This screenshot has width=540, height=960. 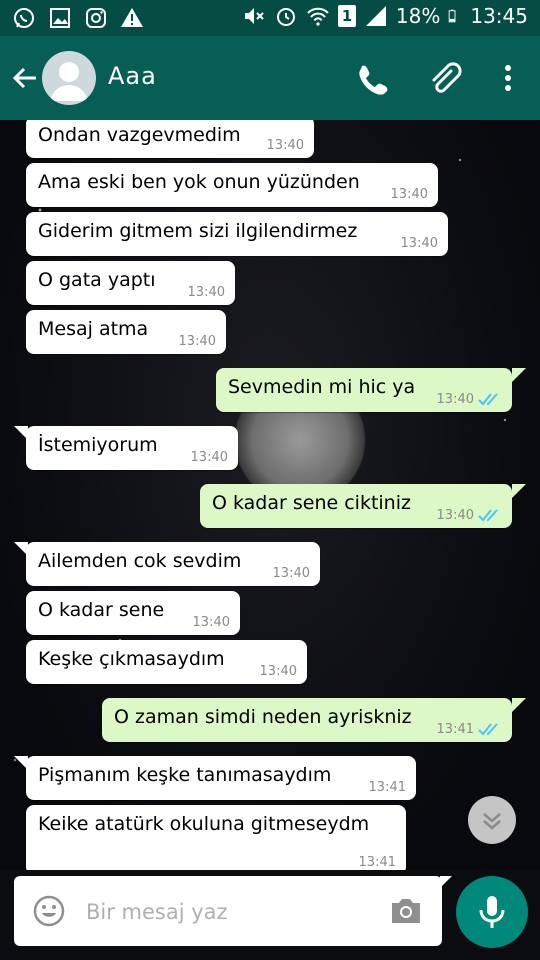 What do you see at coordinates (139, 135) in the screenshot?
I see `message-text: Ondan vazgevmedim` at bounding box center [139, 135].